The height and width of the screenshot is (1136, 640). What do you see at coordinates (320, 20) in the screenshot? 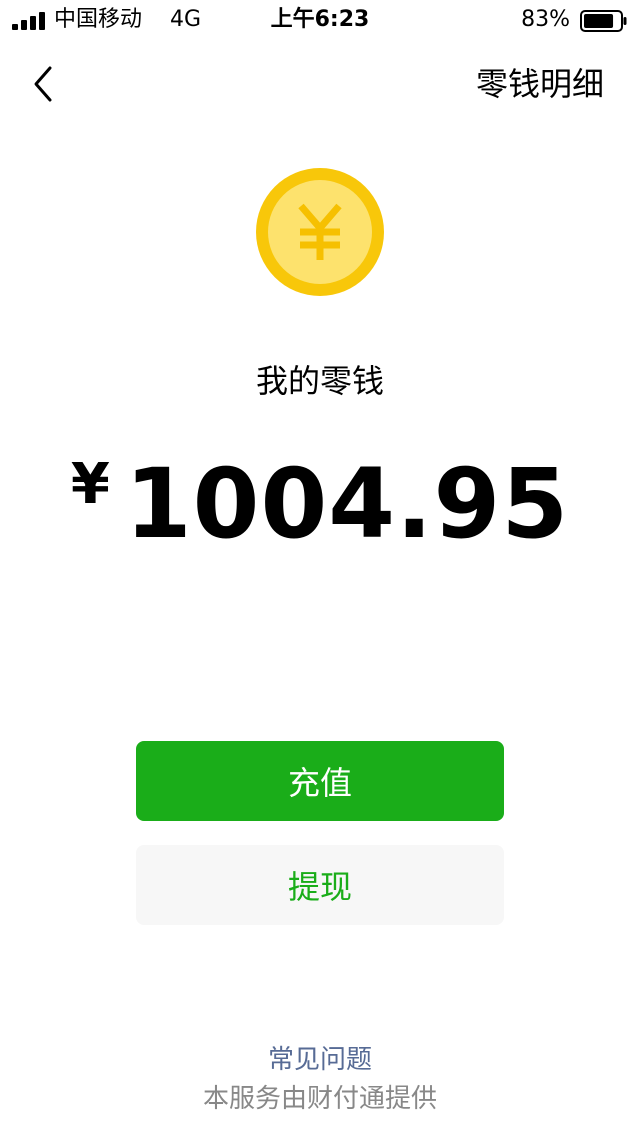
I see `status-bar: 中国移动 4G 上午6:23 83%` at bounding box center [320, 20].